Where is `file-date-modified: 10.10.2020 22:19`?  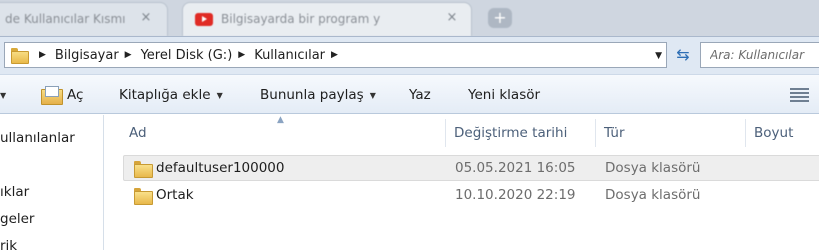 file-date-modified: 10.10.2020 22:19 is located at coordinates (515, 195).